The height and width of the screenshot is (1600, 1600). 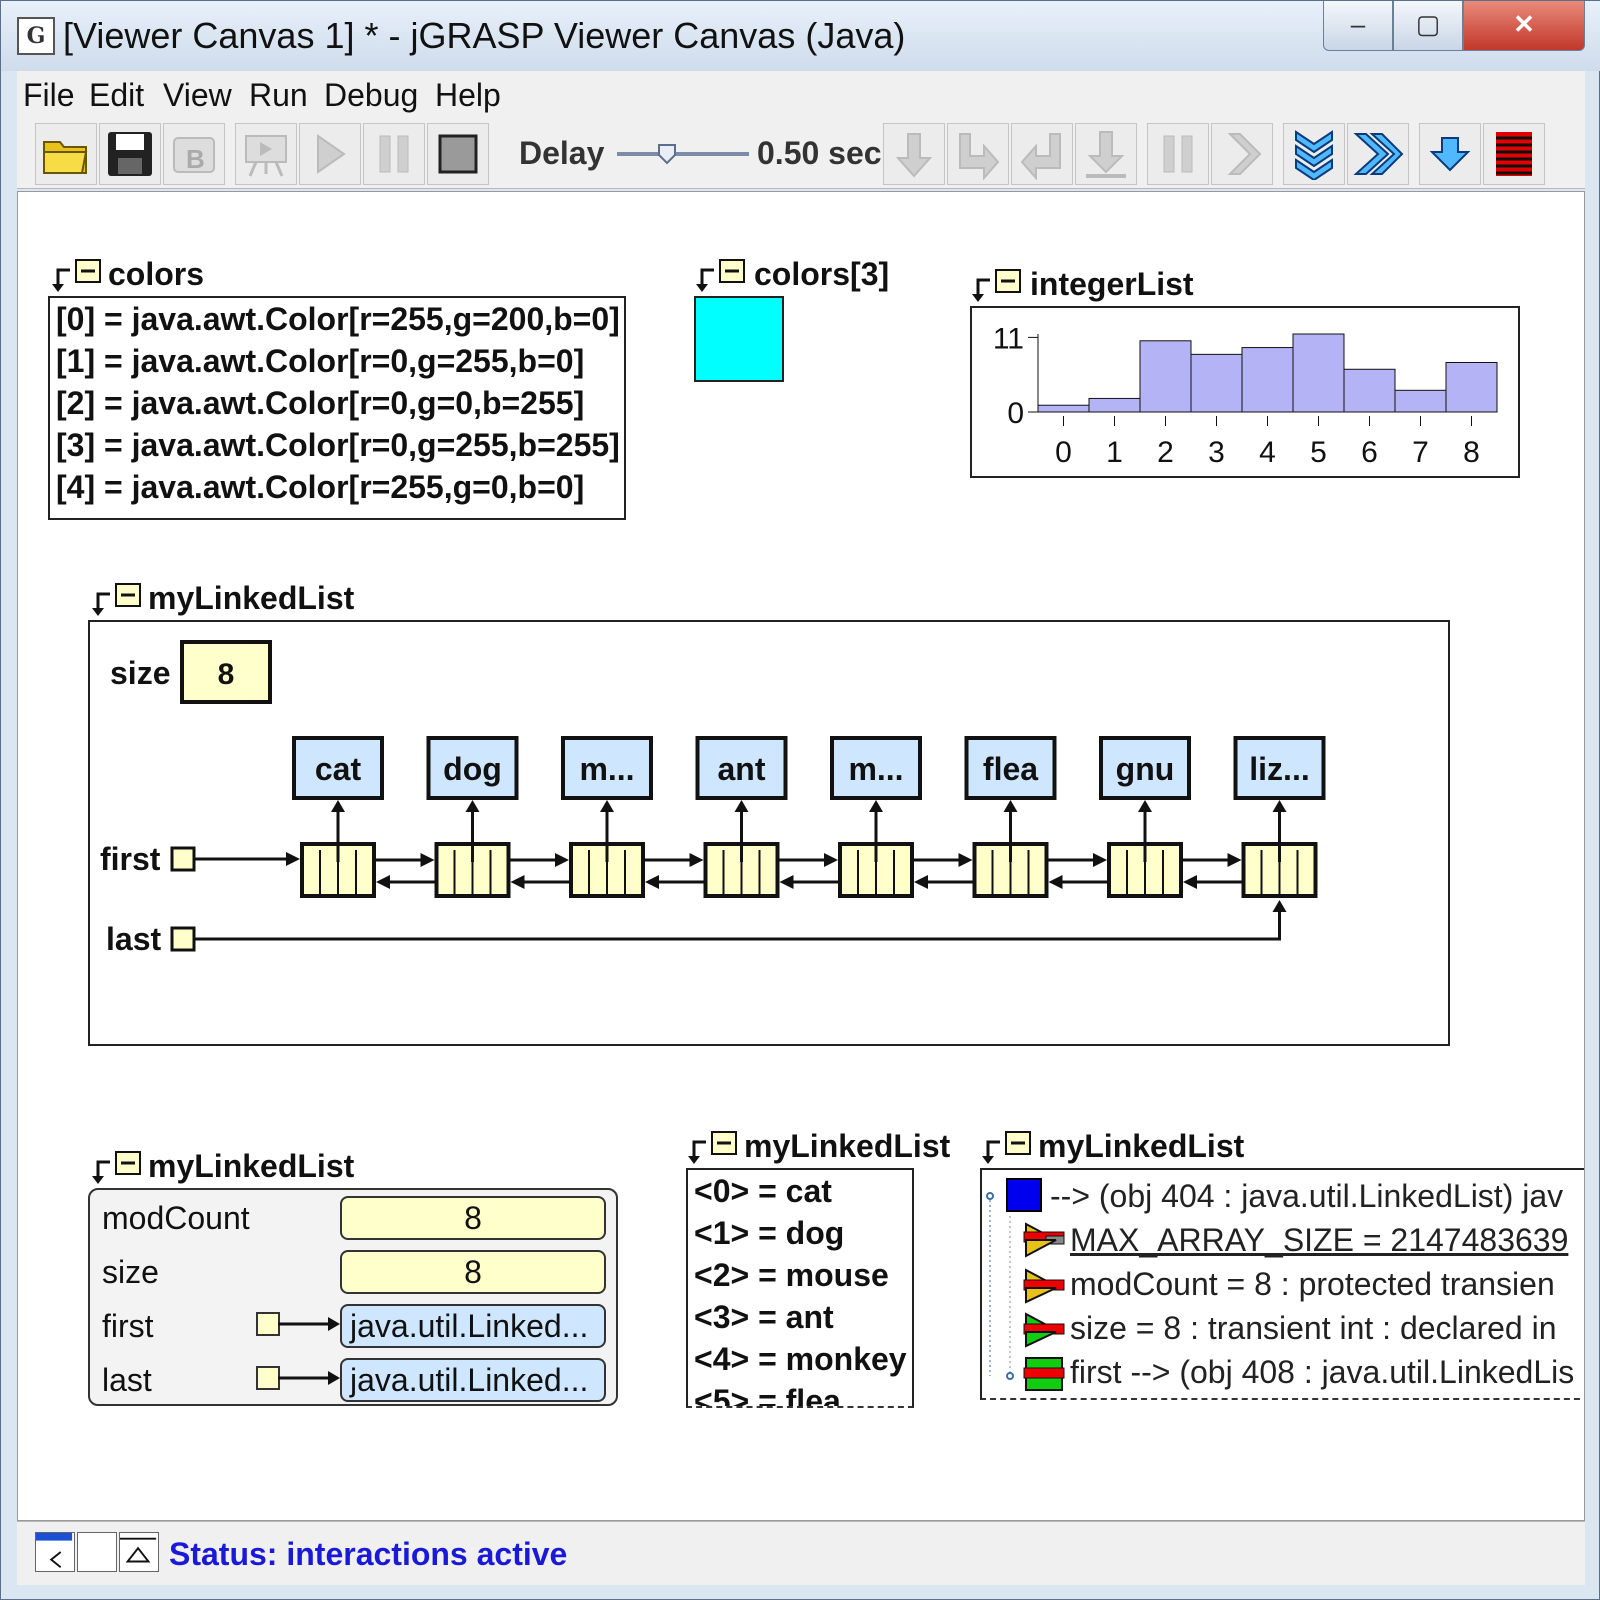 What do you see at coordinates (1428, 26) in the screenshot?
I see `maximize-button: ▢` at bounding box center [1428, 26].